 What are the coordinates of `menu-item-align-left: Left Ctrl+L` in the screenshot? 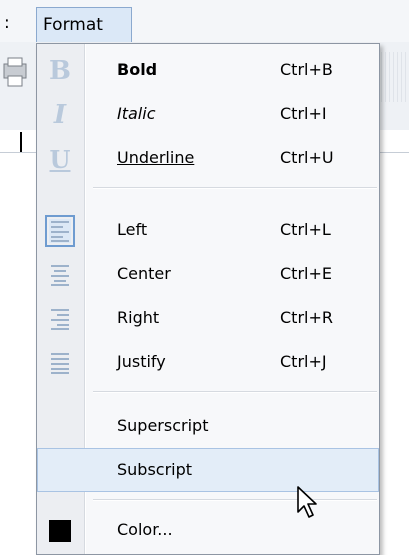 It's located at (208, 230).